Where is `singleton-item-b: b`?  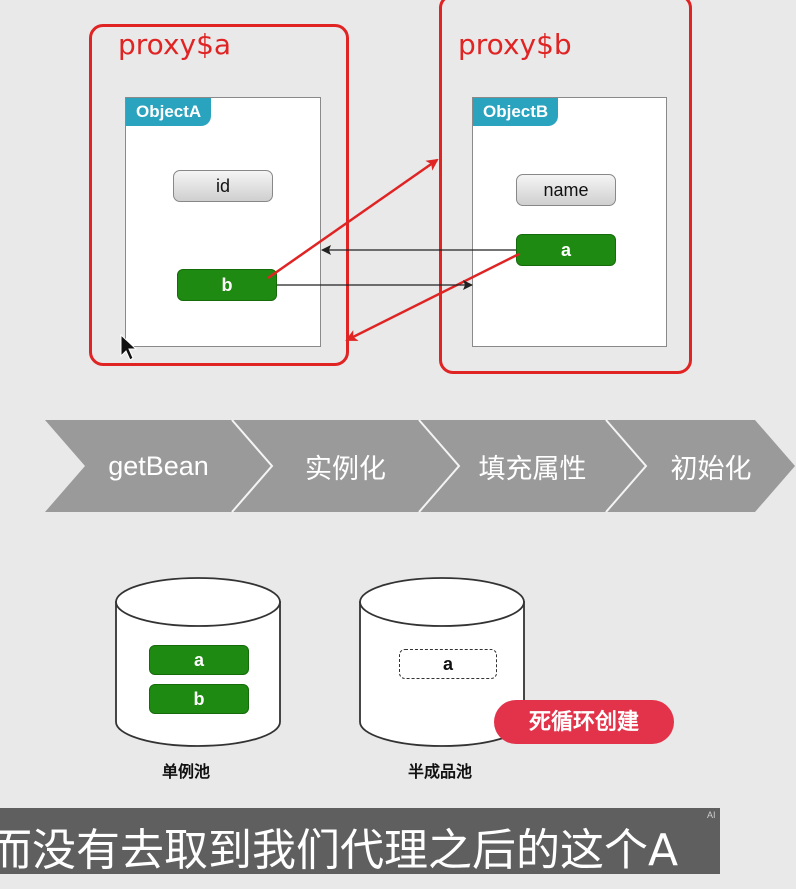
singleton-item-b: b is located at coordinates (199, 699).